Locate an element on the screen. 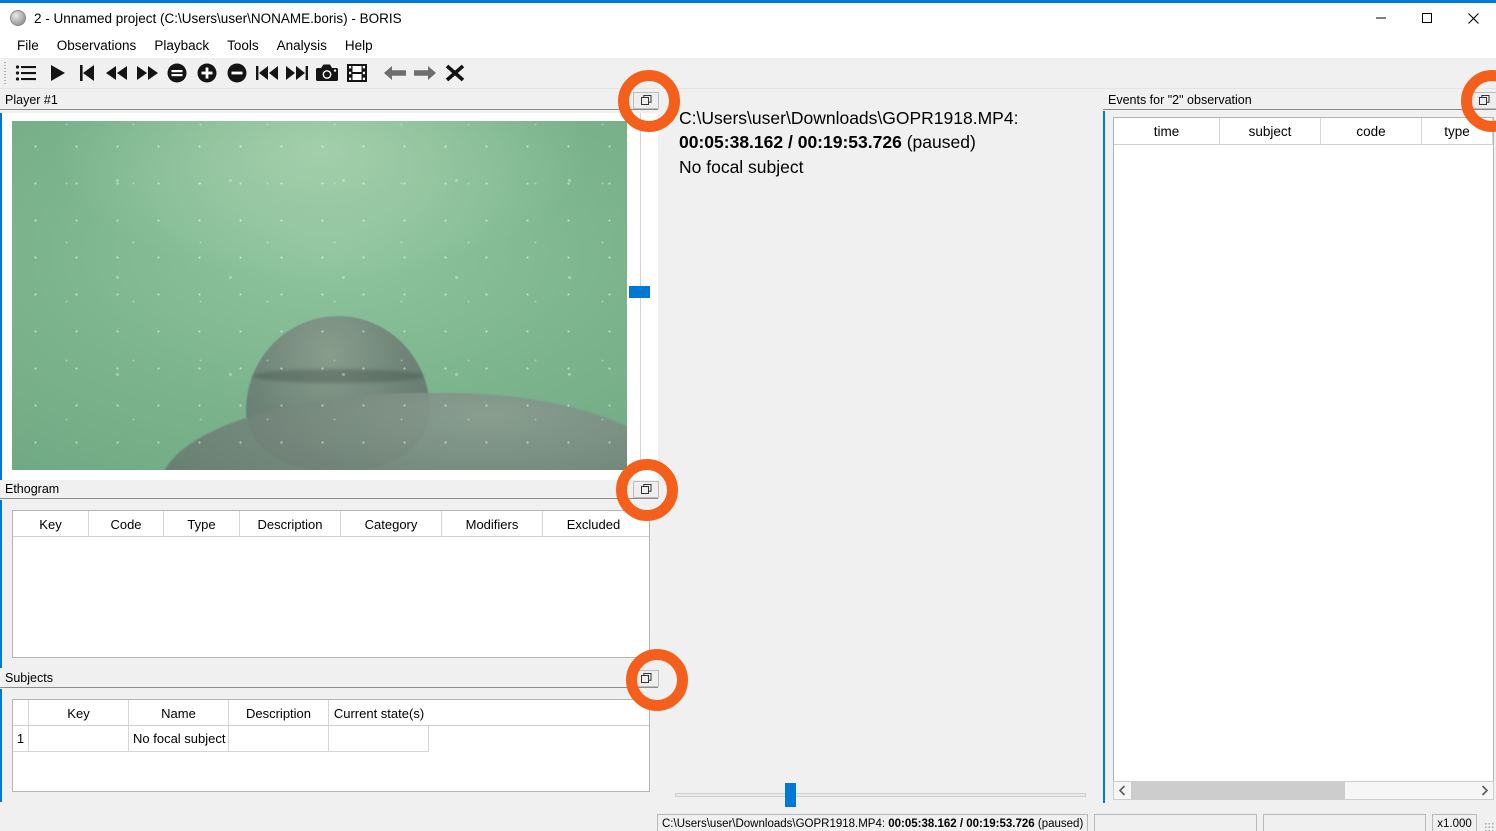  main-toolbar is located at coordinates (748, 73).